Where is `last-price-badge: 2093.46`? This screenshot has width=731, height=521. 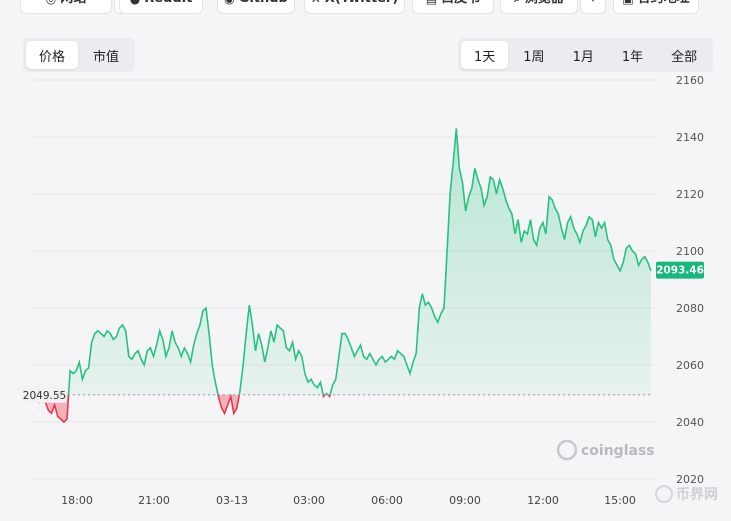
last-price-badge: 2093.46 is located at coordinates (680, 271).